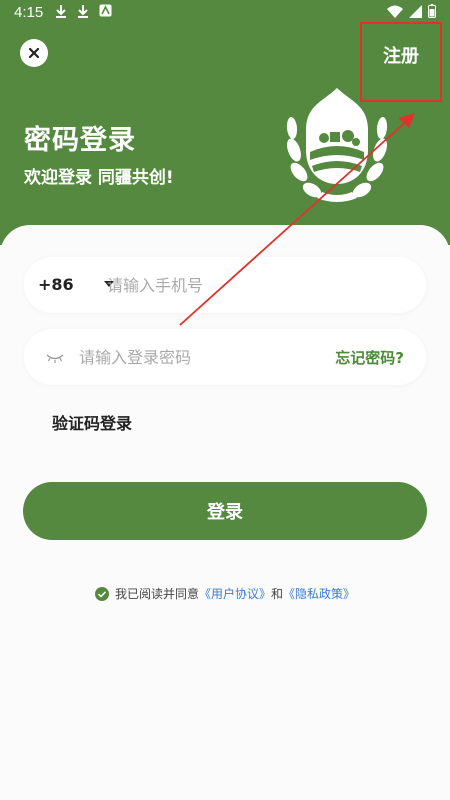 The image size is (450, 800). Describe the element at coordinates (80, 140) in the screenshot. I see `page-title: 密码登录` at that location.